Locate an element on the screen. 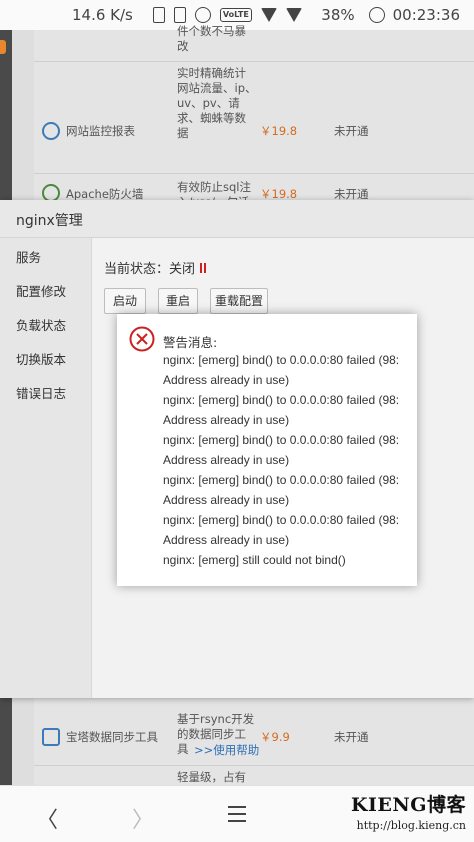  nav-item-switch-version: 切换版本 is located at coordinates (45, 357).